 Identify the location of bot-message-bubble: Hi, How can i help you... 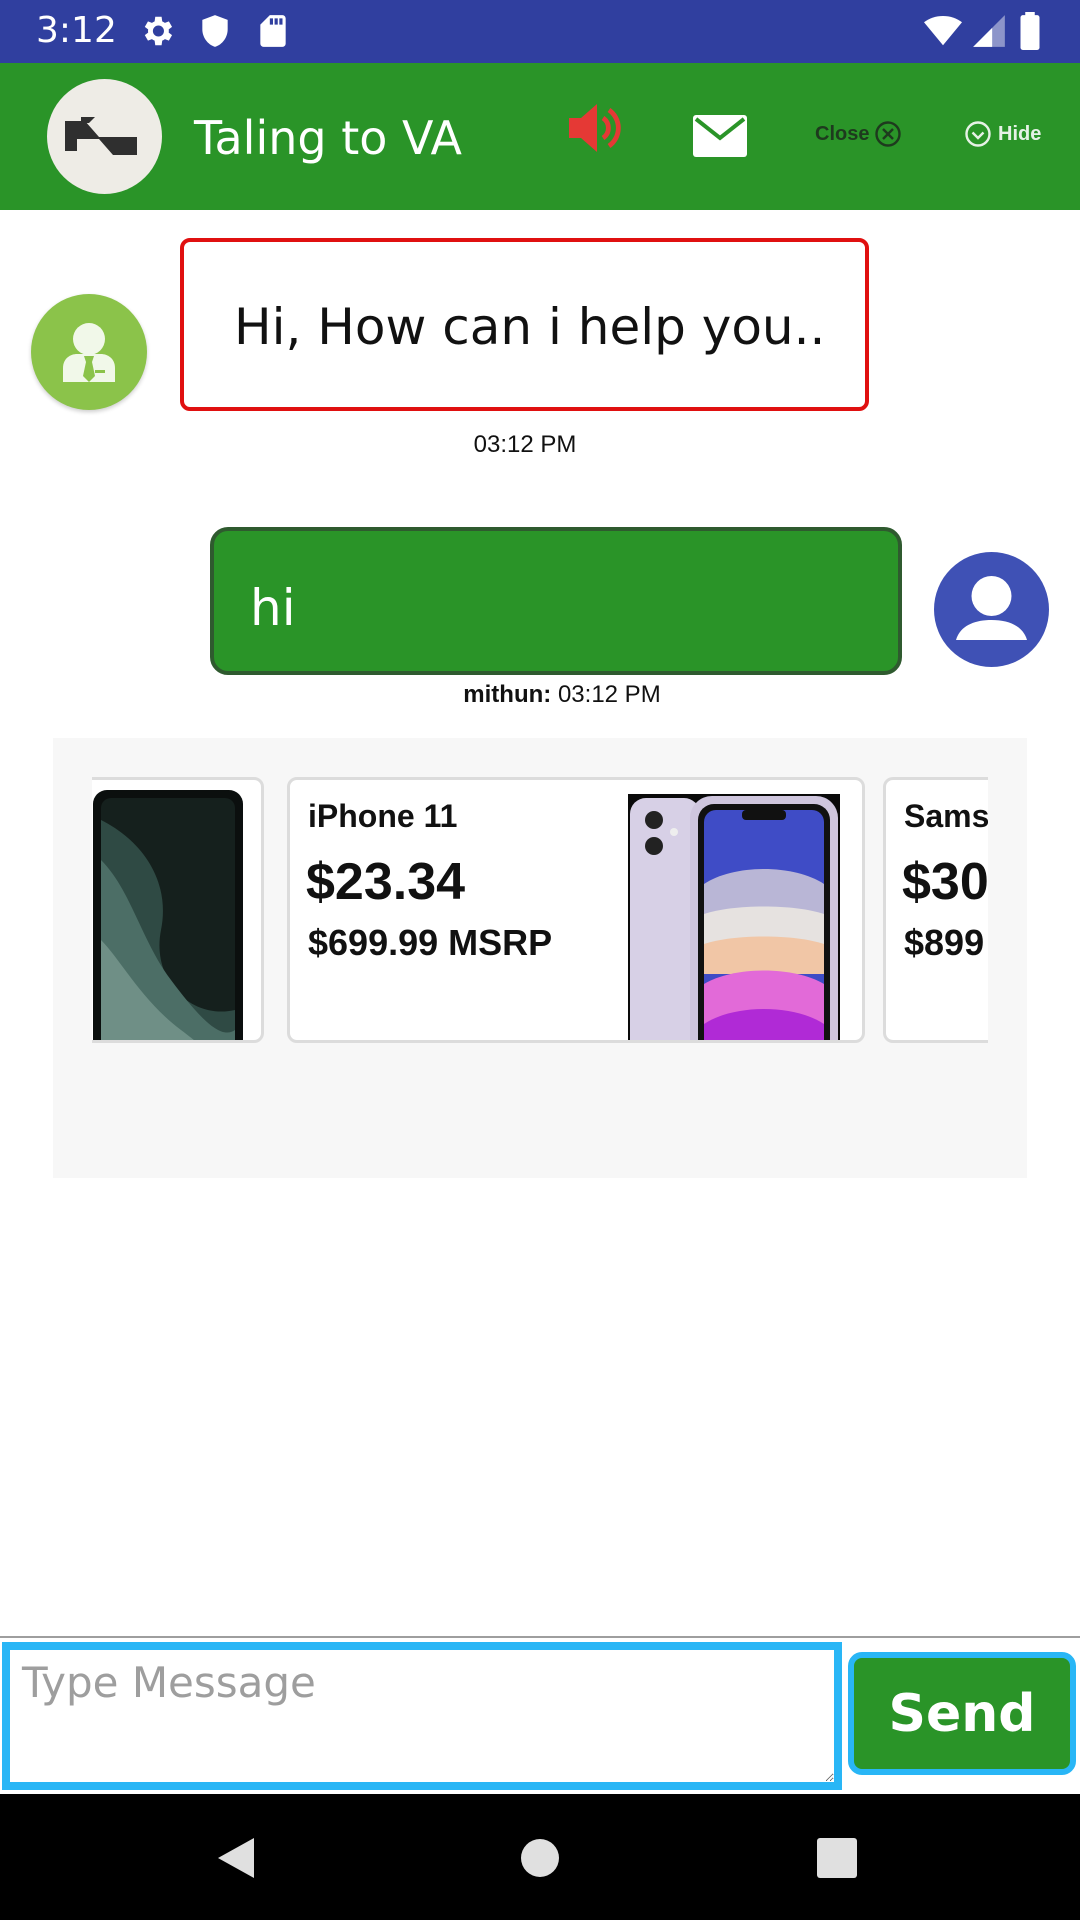
(524, 324).